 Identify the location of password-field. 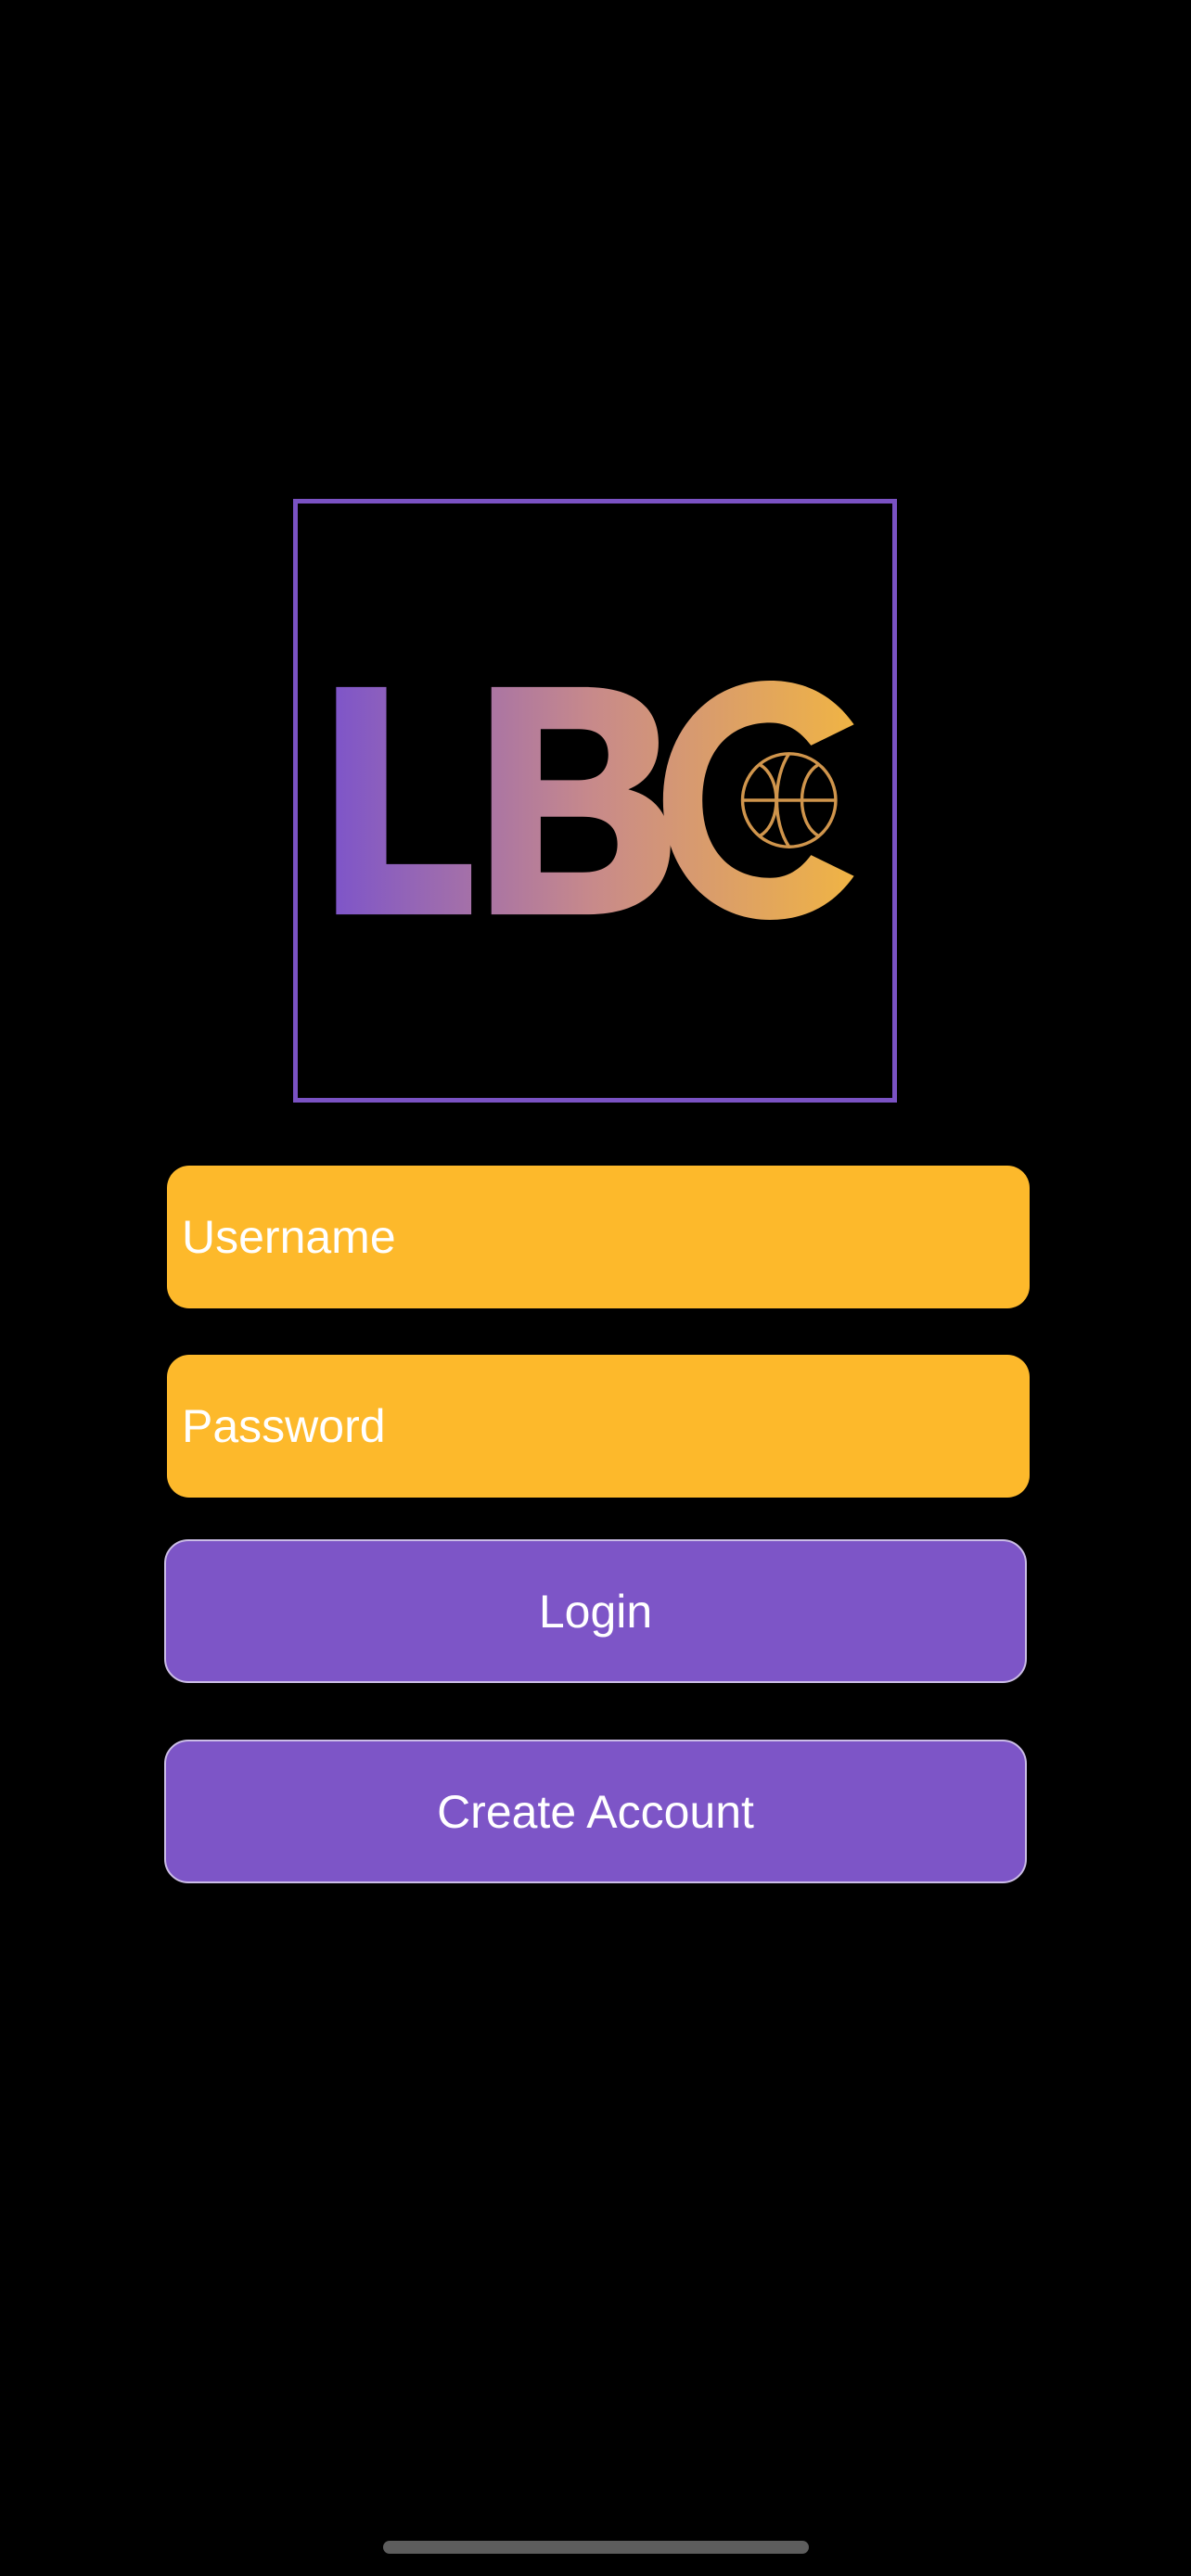
(598, 1426).